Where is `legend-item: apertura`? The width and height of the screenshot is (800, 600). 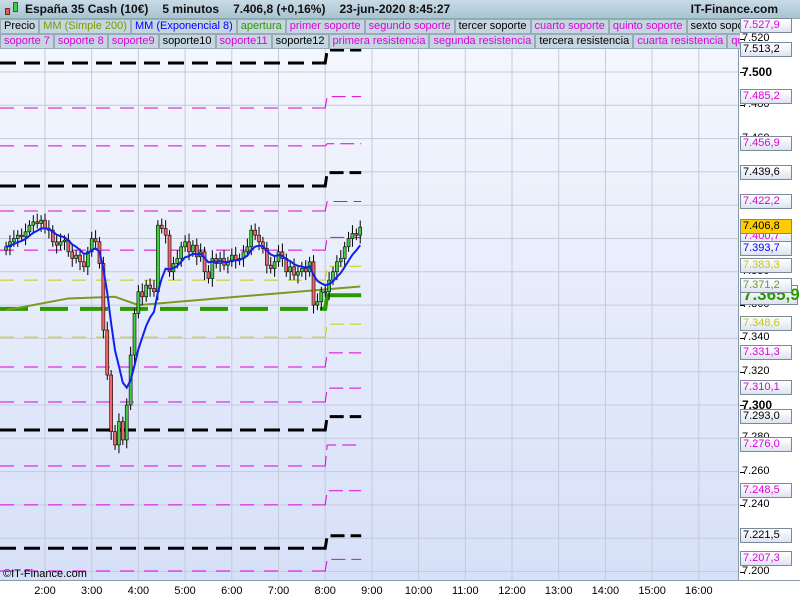 legend-item: apertura is located at coordinates (261, 26).